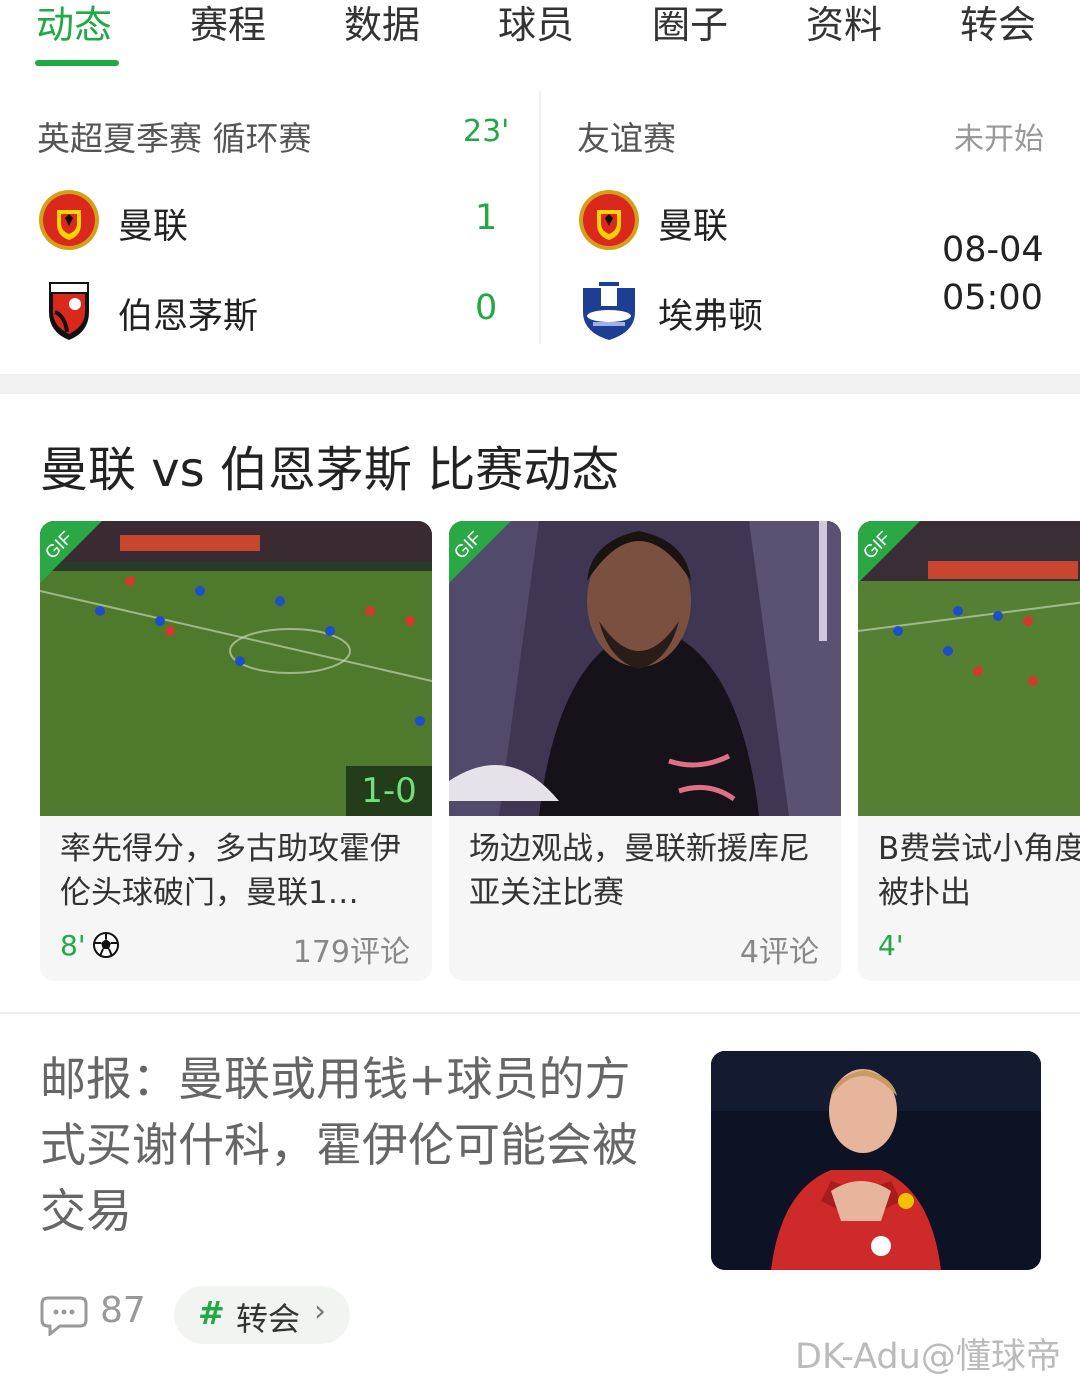 The height and width of the screenshot is (1380, 1080). Describe the element at coordinates (486, 131) in the screenshot. I see `match-minute: 23'` at that location.